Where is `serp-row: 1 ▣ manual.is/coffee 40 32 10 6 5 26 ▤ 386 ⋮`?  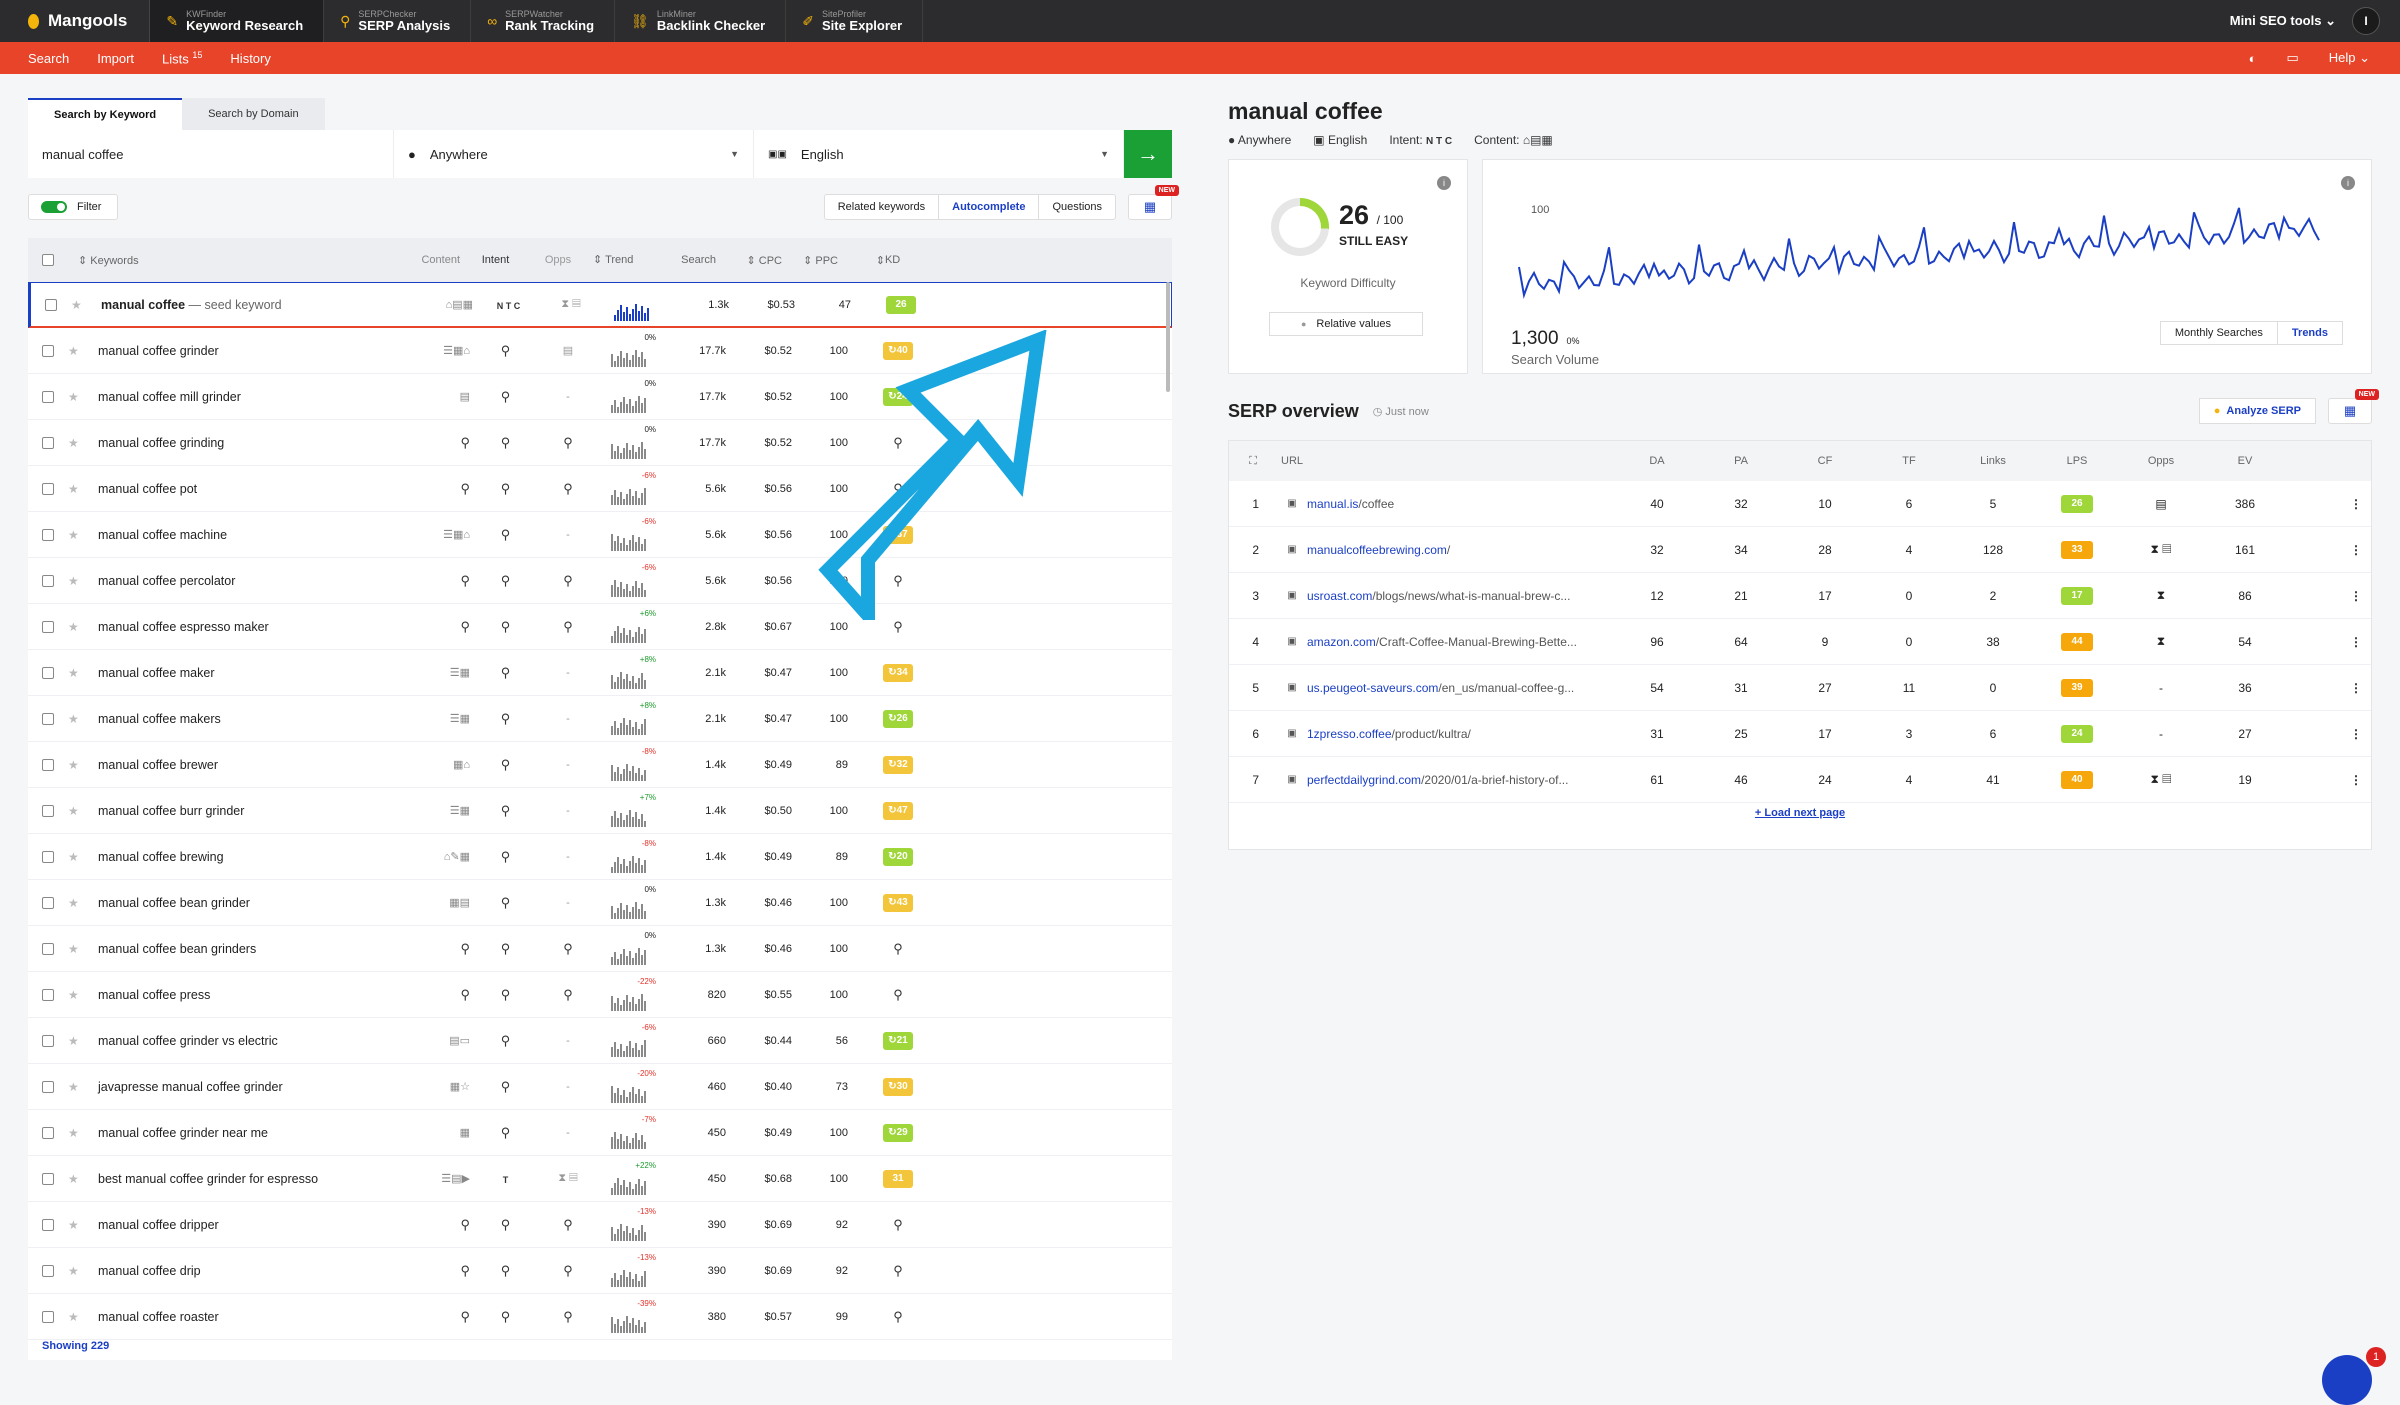
serp-row: 1 ▣ manual.is/coffee 40 32 10 6 5 26 ▤ 386 ⋮ is located at coordinates (1800, 504).